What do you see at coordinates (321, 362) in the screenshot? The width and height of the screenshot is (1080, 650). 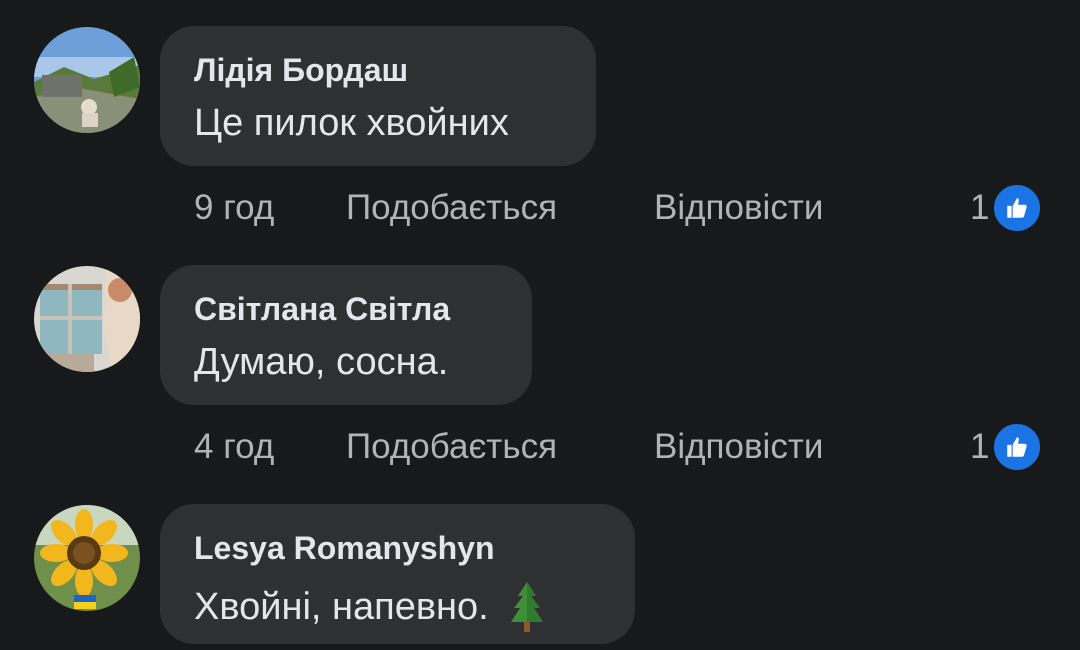 I see `comment-text: Думаю, сосна.` at bounding box center [321, 362].